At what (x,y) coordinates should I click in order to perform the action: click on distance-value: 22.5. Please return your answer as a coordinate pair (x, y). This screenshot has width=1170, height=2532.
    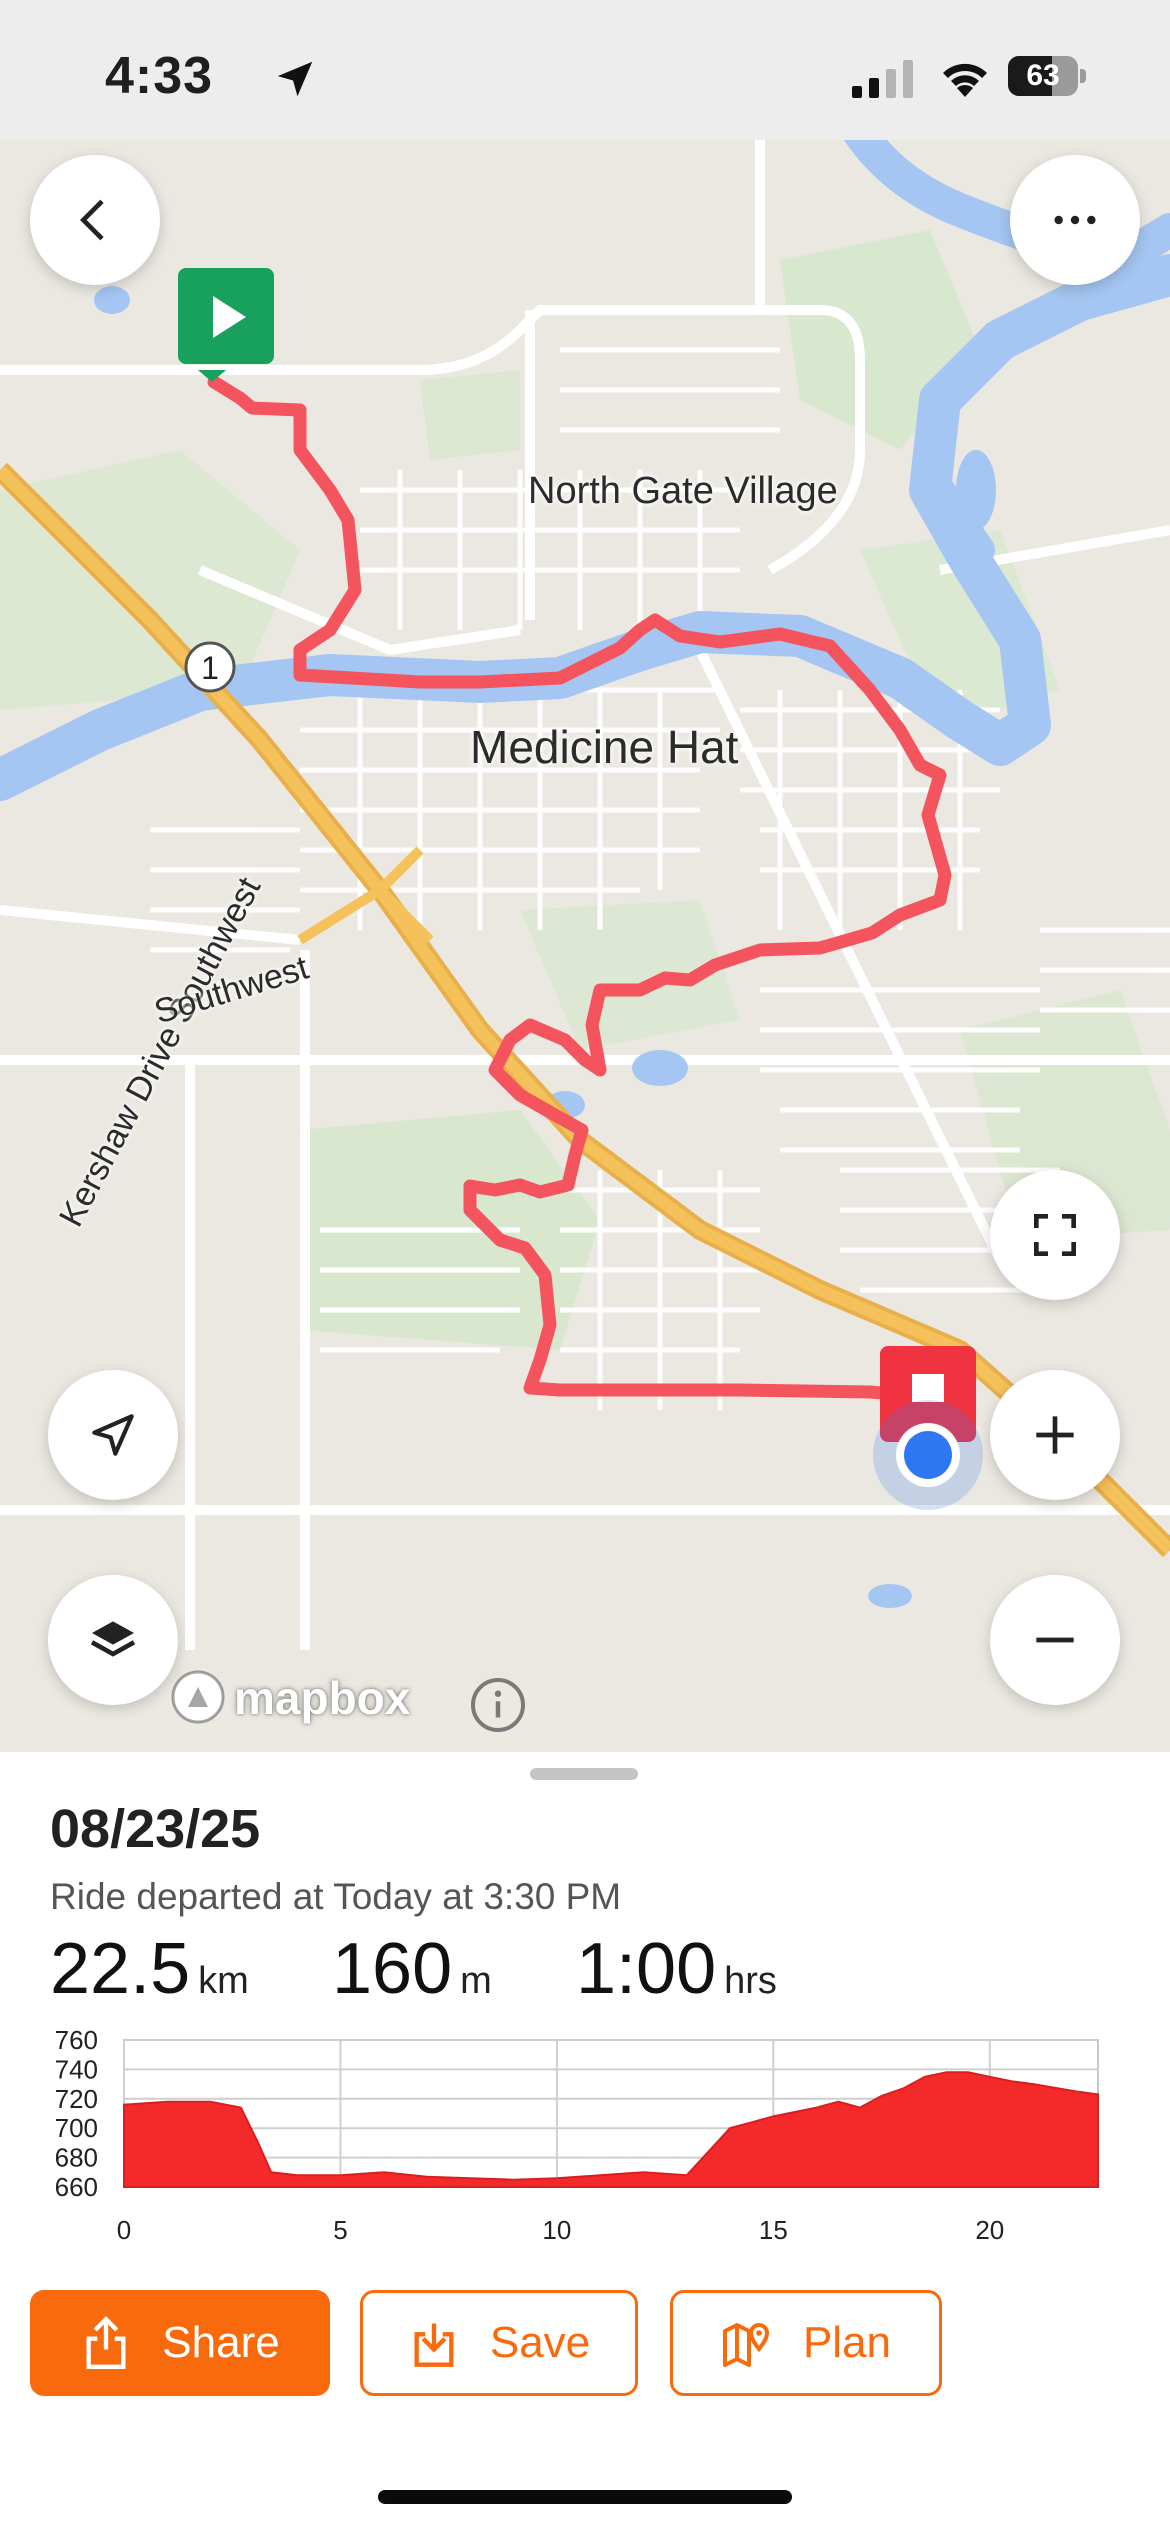
    Looking at the image, I should click on (120, 1969).